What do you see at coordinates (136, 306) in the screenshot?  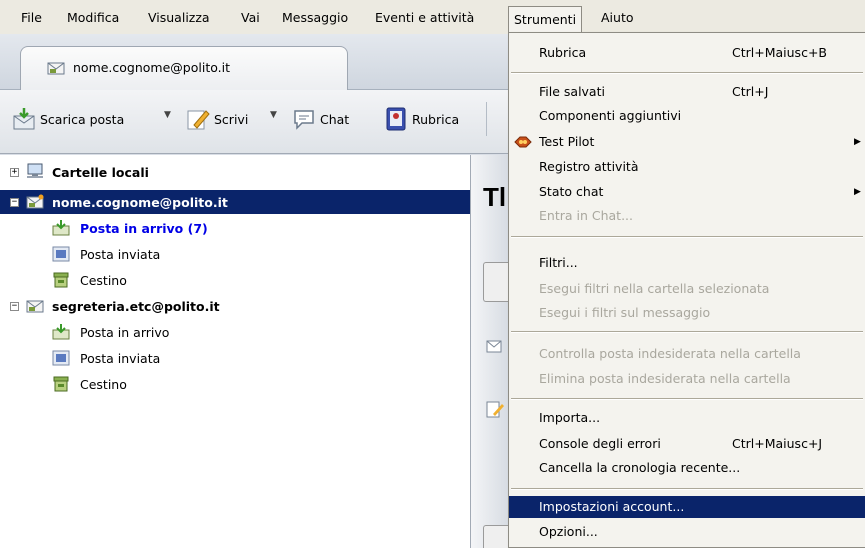 I see `account-label: segreteria.etc@polito.it` at bounding box center [136, 306].